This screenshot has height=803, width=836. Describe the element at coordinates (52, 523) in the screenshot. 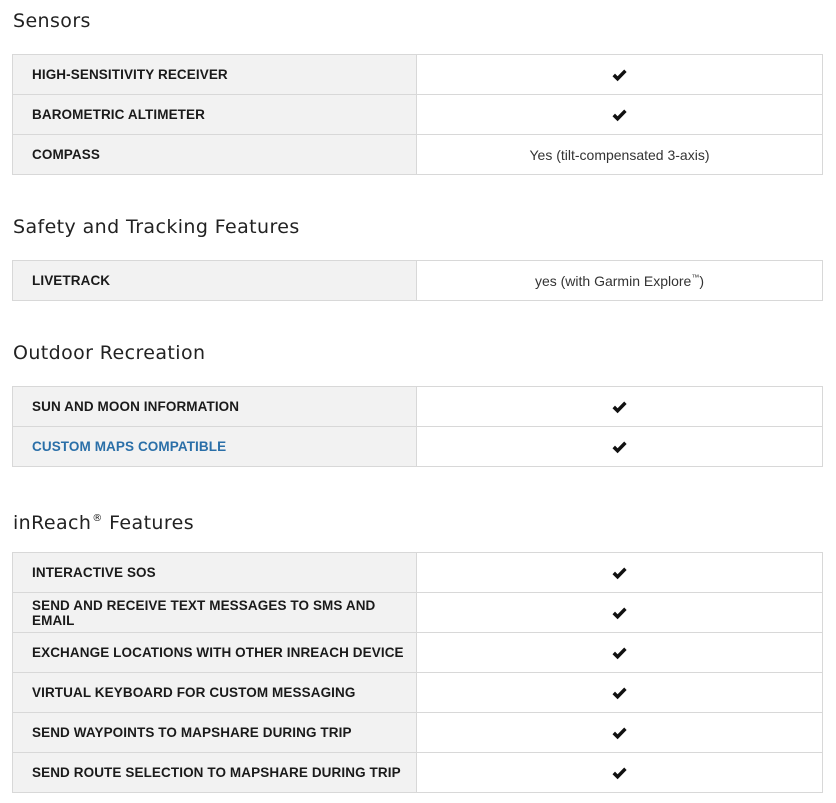

I see `section-title-text: inReach` at that location.